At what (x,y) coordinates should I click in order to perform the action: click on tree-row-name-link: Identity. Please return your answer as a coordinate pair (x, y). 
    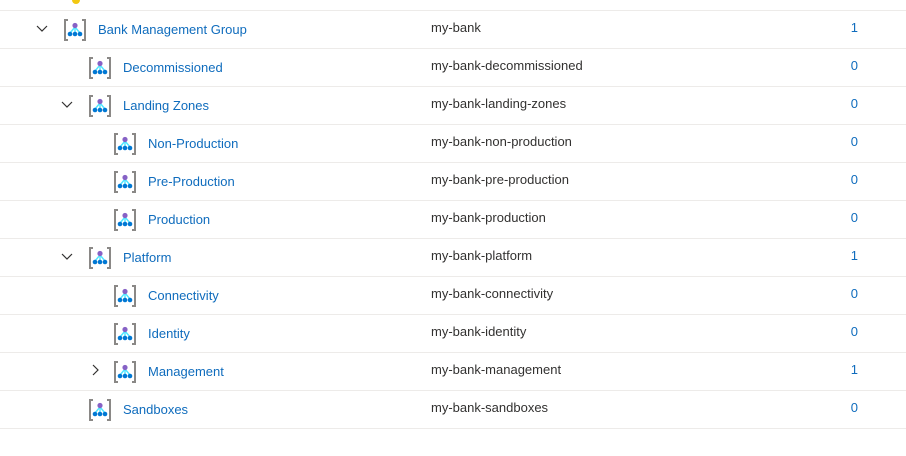
    Looking at the image, I should click on (169, 334).